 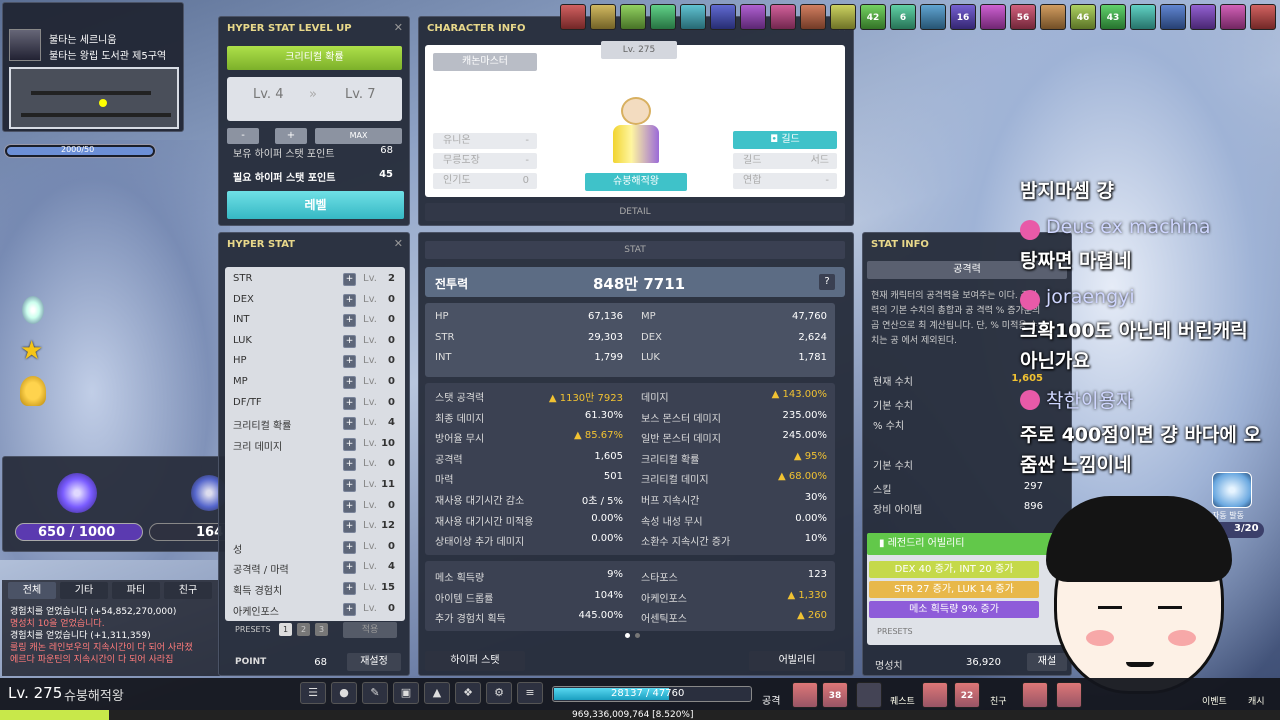 I want to click on detail-button: DETAIL, so click(x=635, y=212).